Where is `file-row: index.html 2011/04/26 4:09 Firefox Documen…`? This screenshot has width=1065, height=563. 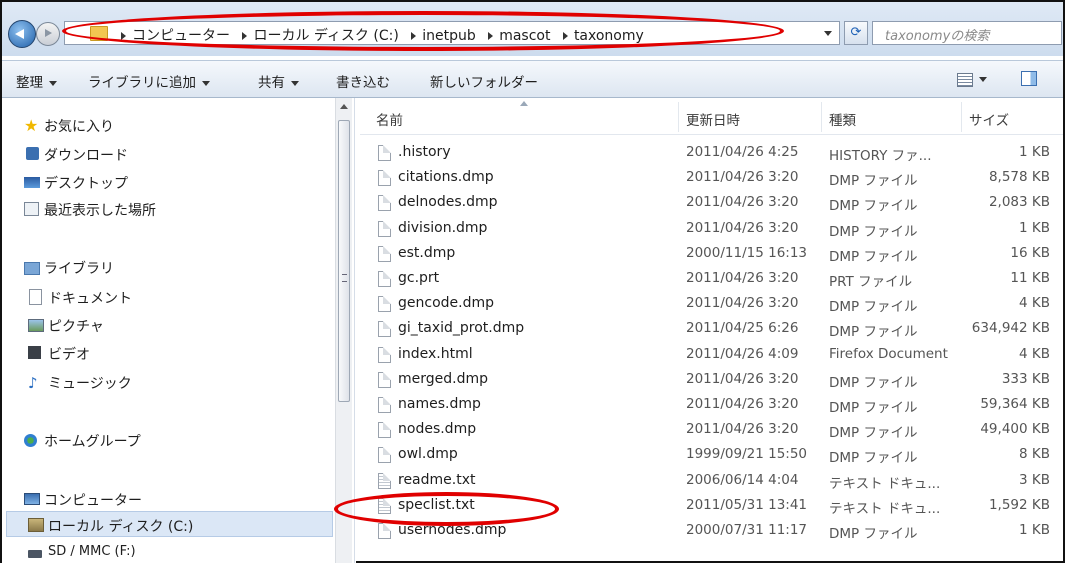 file-row: index.html 2011/04/26 4:09 Firefox Documen… is located at coordinates (711, 355).